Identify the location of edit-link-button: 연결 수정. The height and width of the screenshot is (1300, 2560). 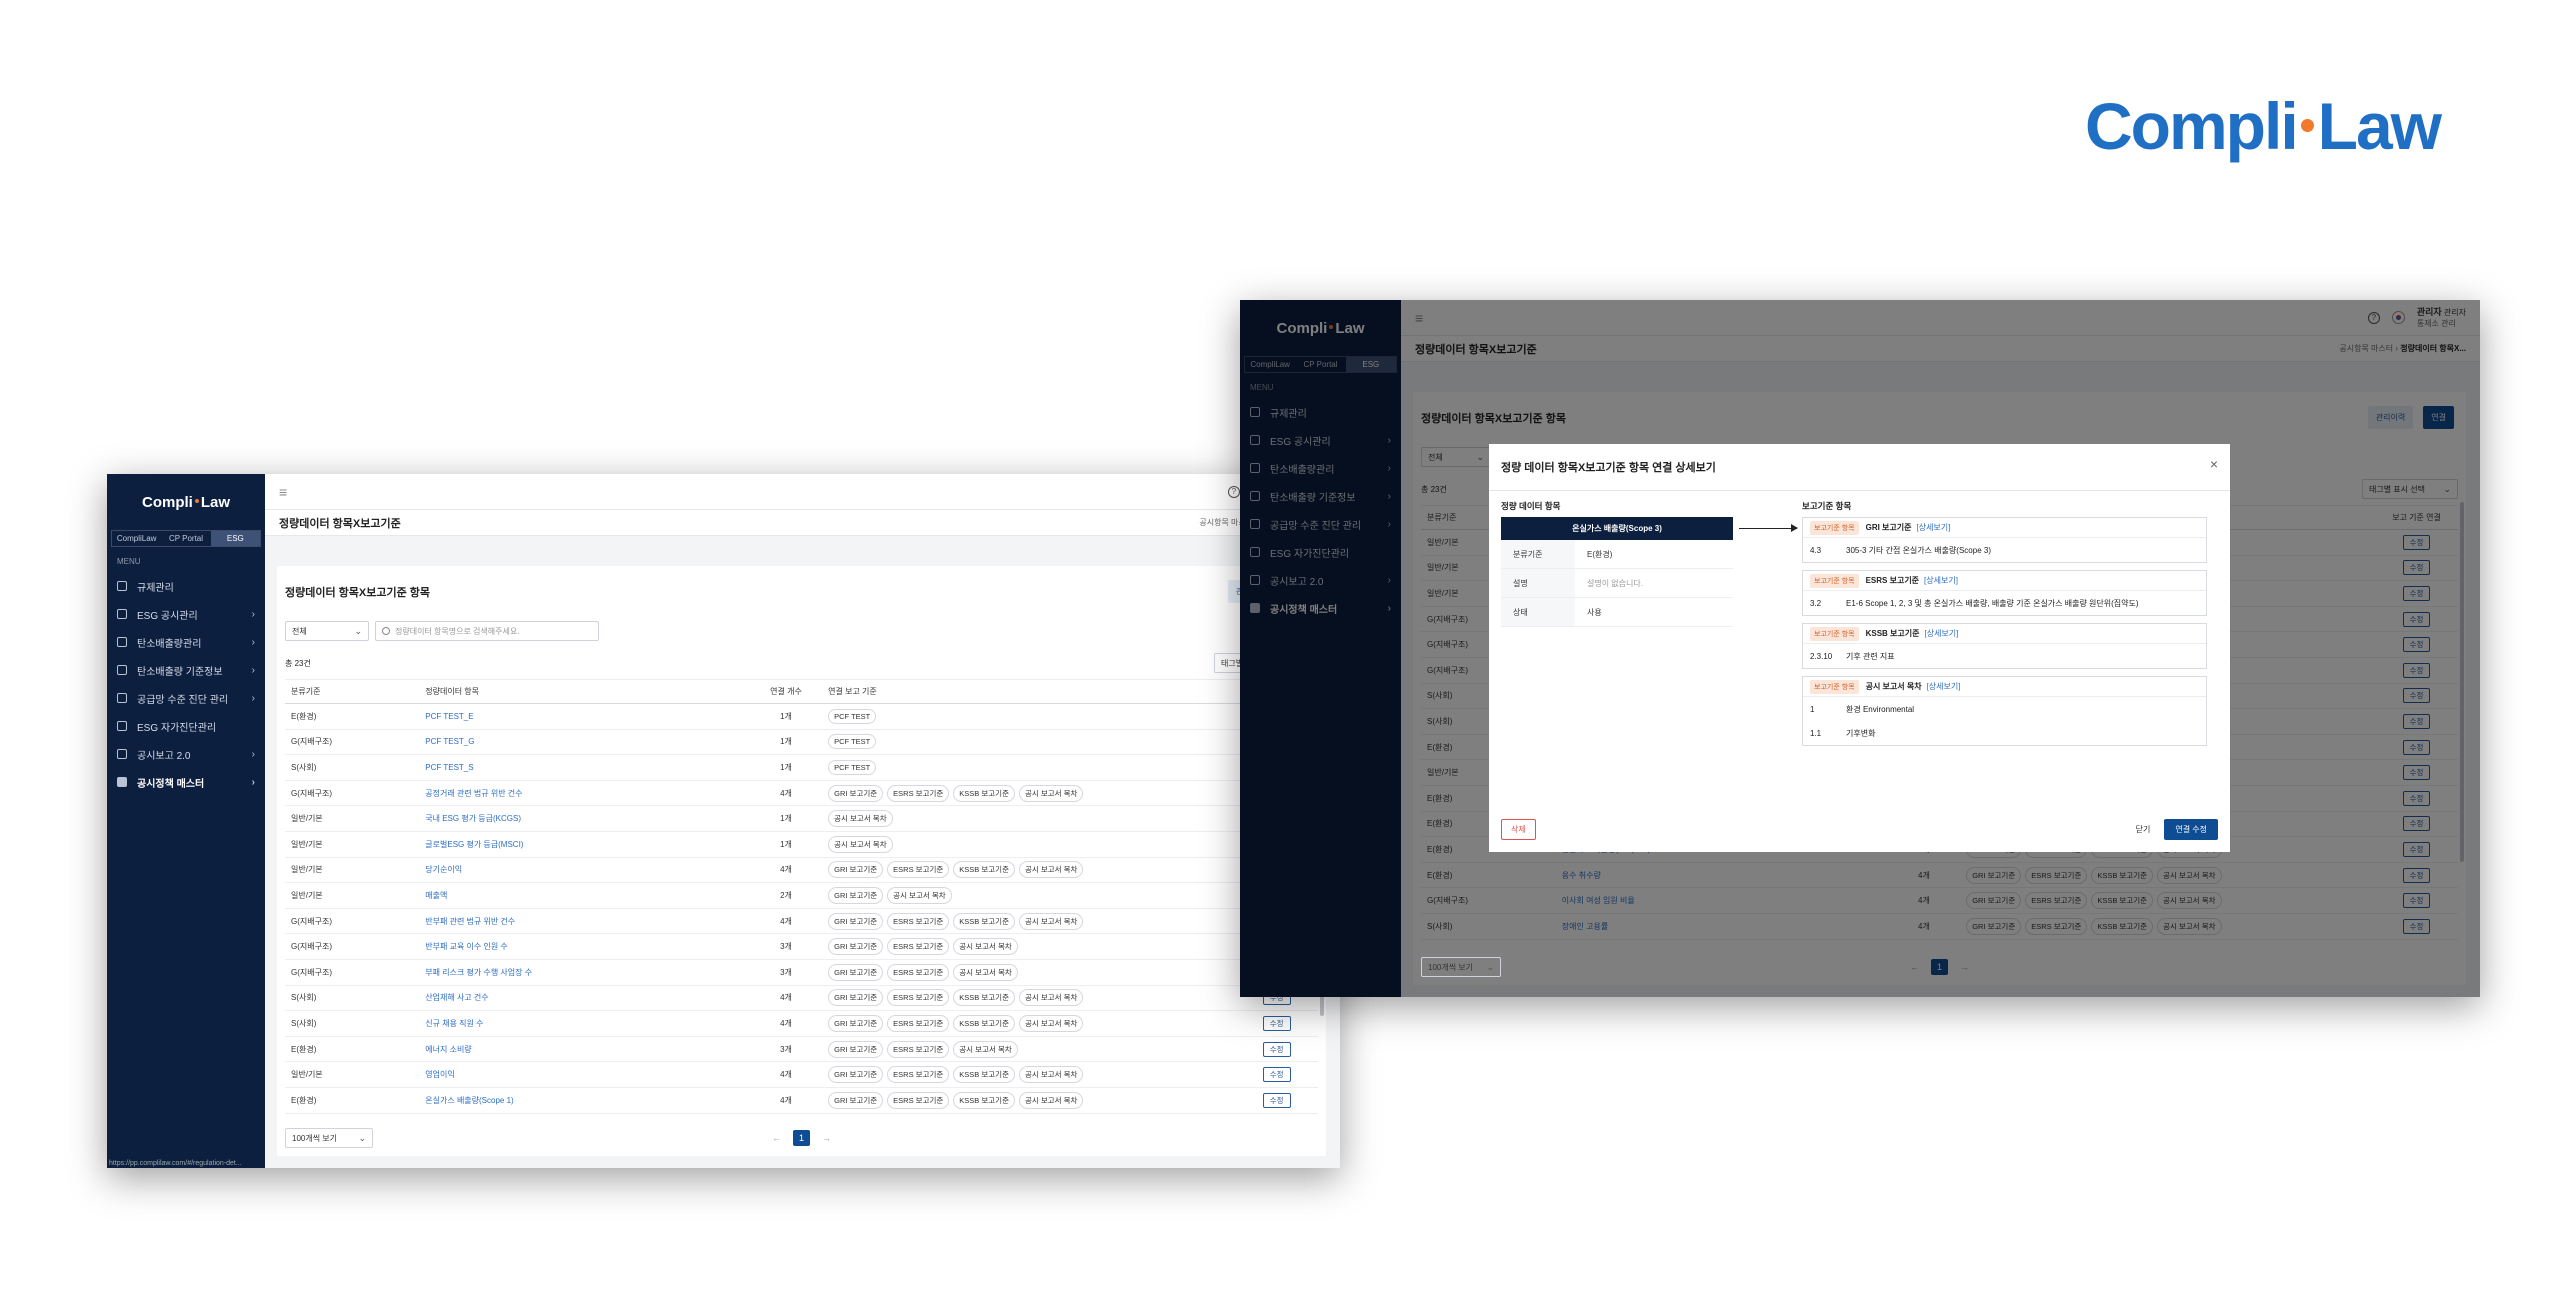
(2191, 829).